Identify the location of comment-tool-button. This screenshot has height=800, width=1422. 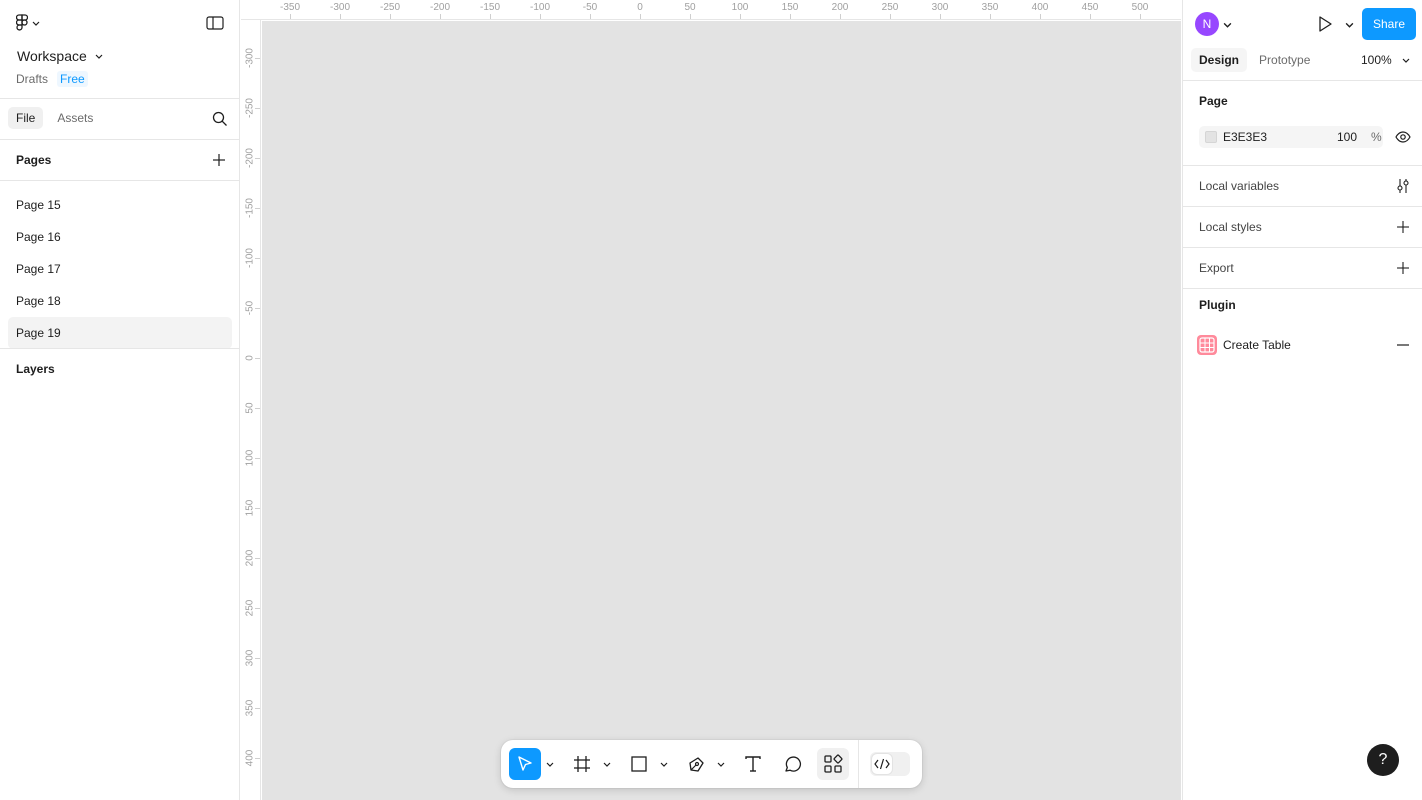
(793, 764).